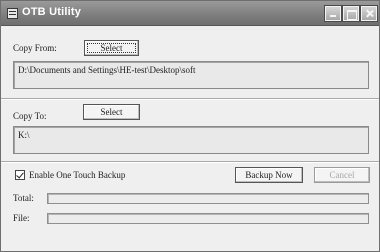 Image resolution: width=380 pixels, height=252 pixels. What do you see at coordinates (30, 116) in the screenshot?
I see `copy-to-label: Copy To:` at bounding box center [30, 116].